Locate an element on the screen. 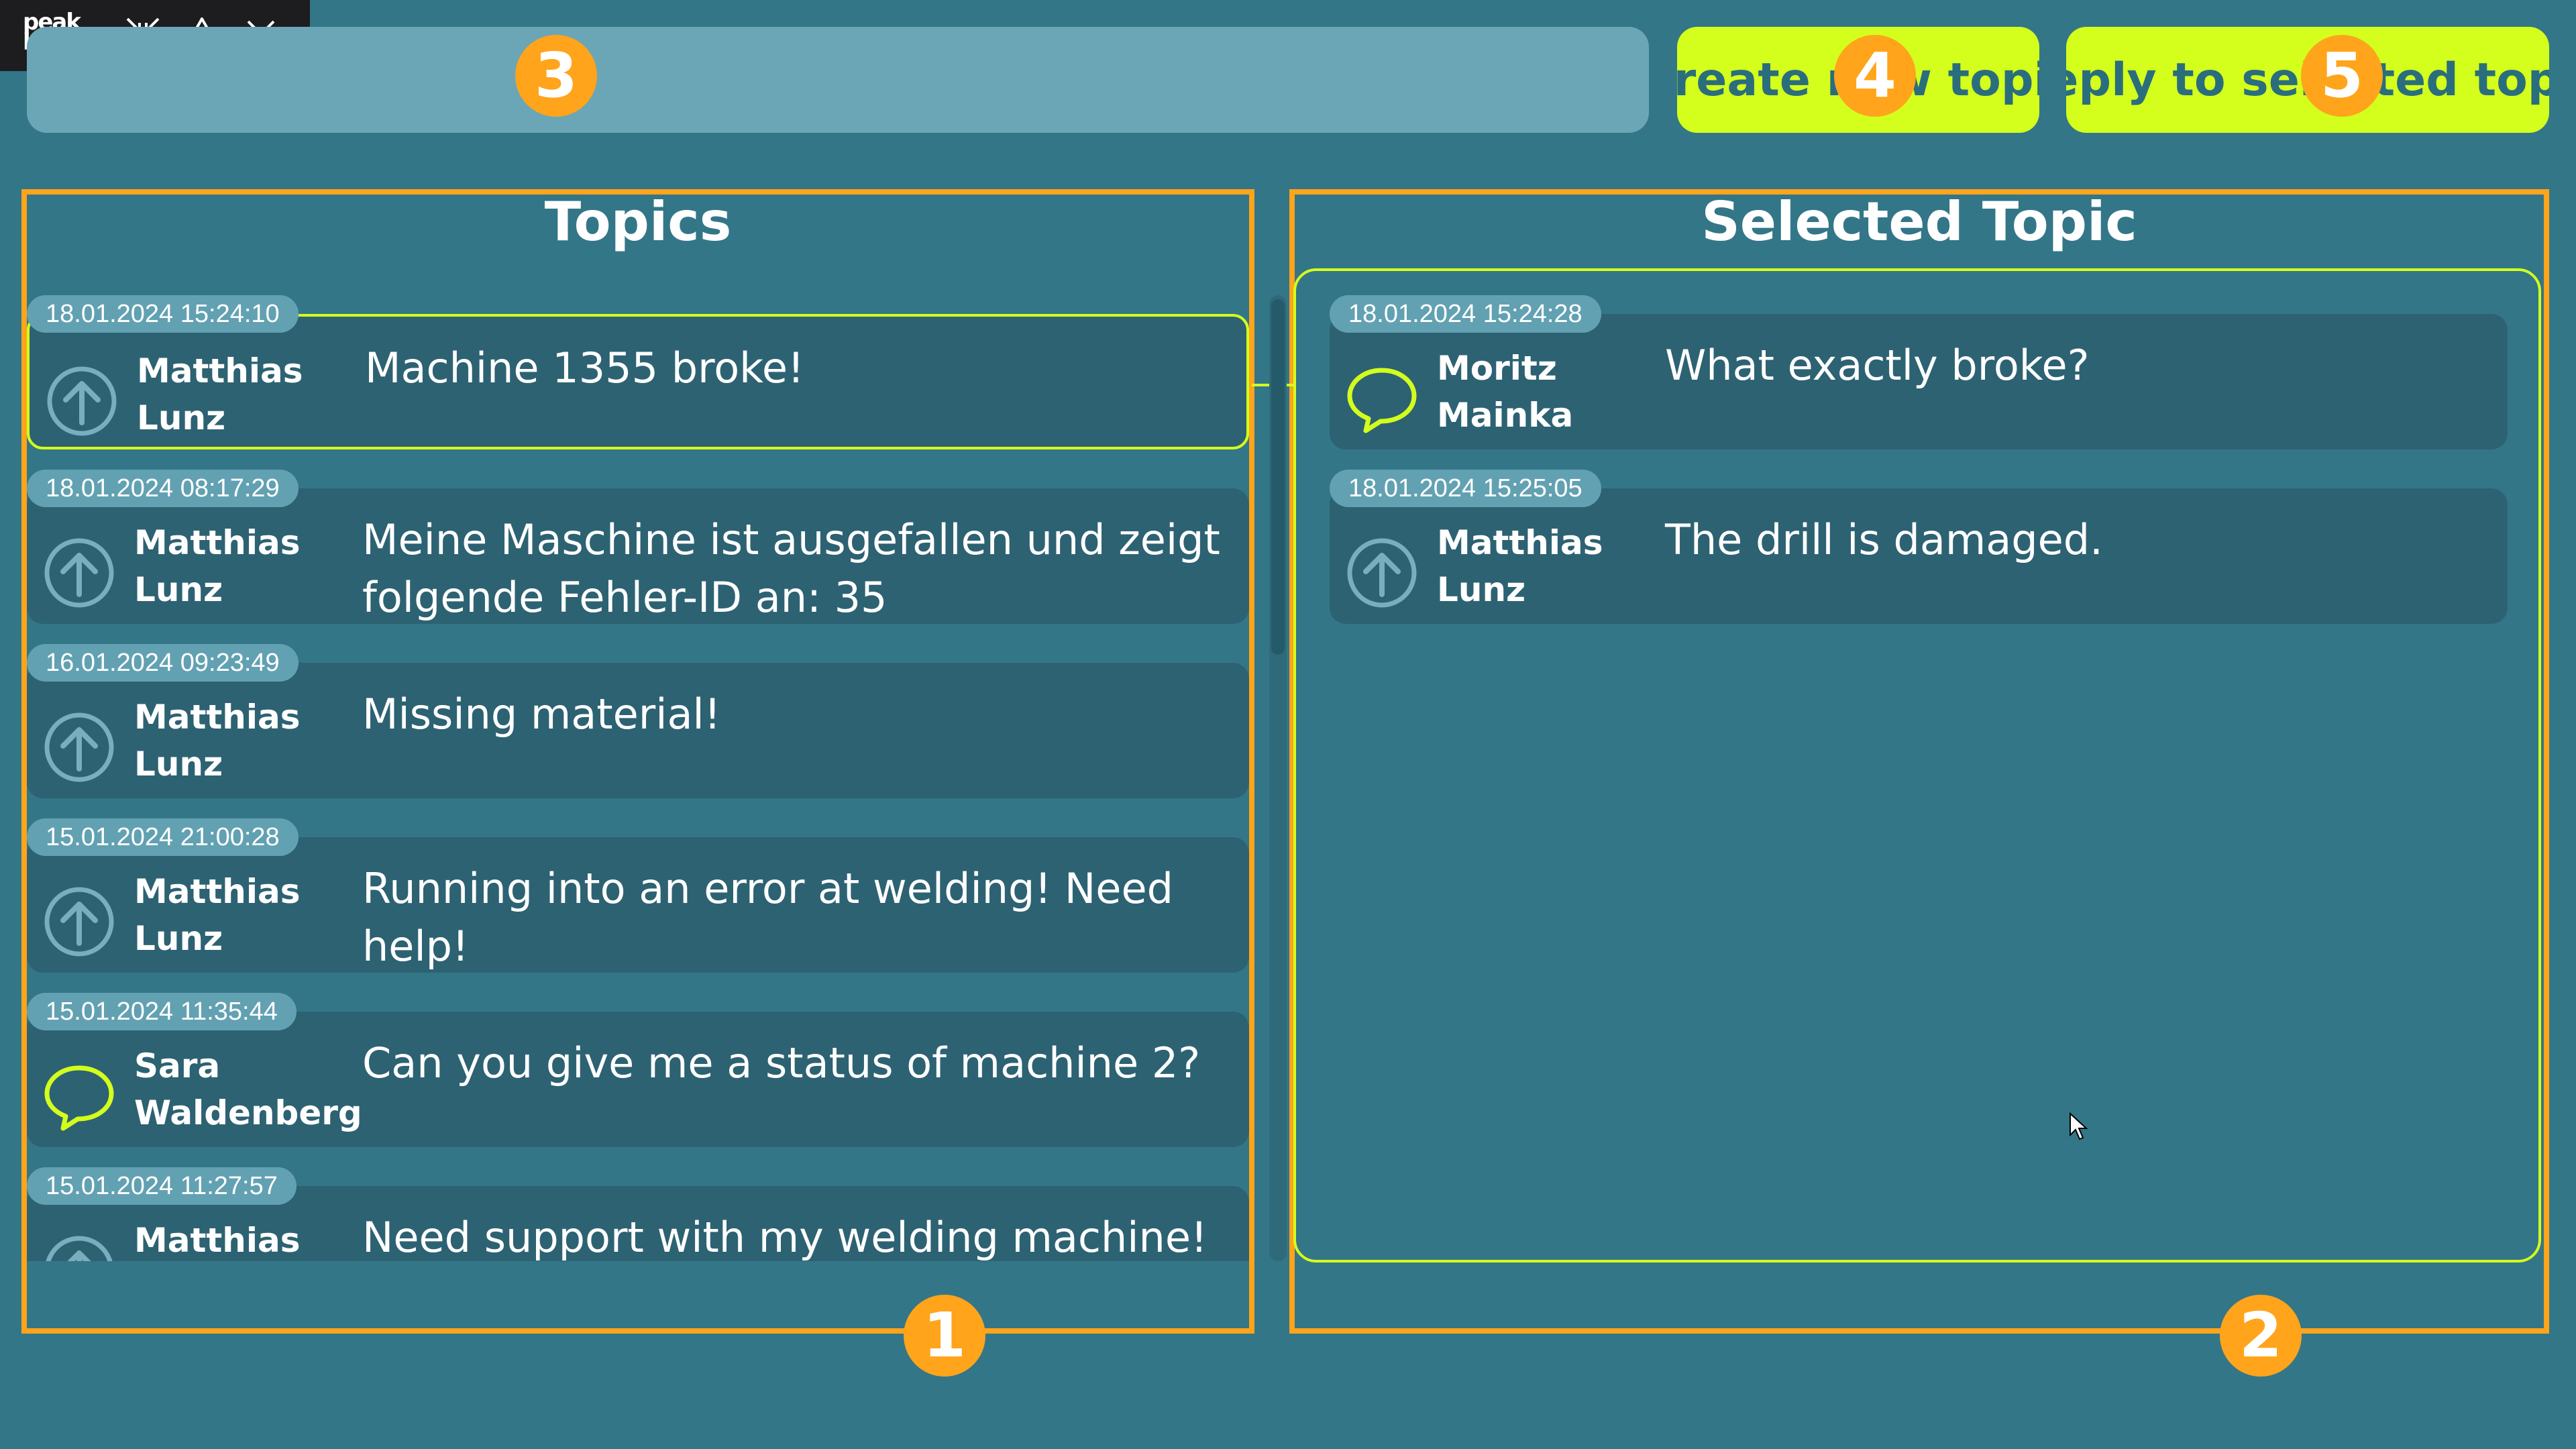 The image size is (2576, 1449). message-text: The drill is damaged. is located at coordinates (1884, 539).